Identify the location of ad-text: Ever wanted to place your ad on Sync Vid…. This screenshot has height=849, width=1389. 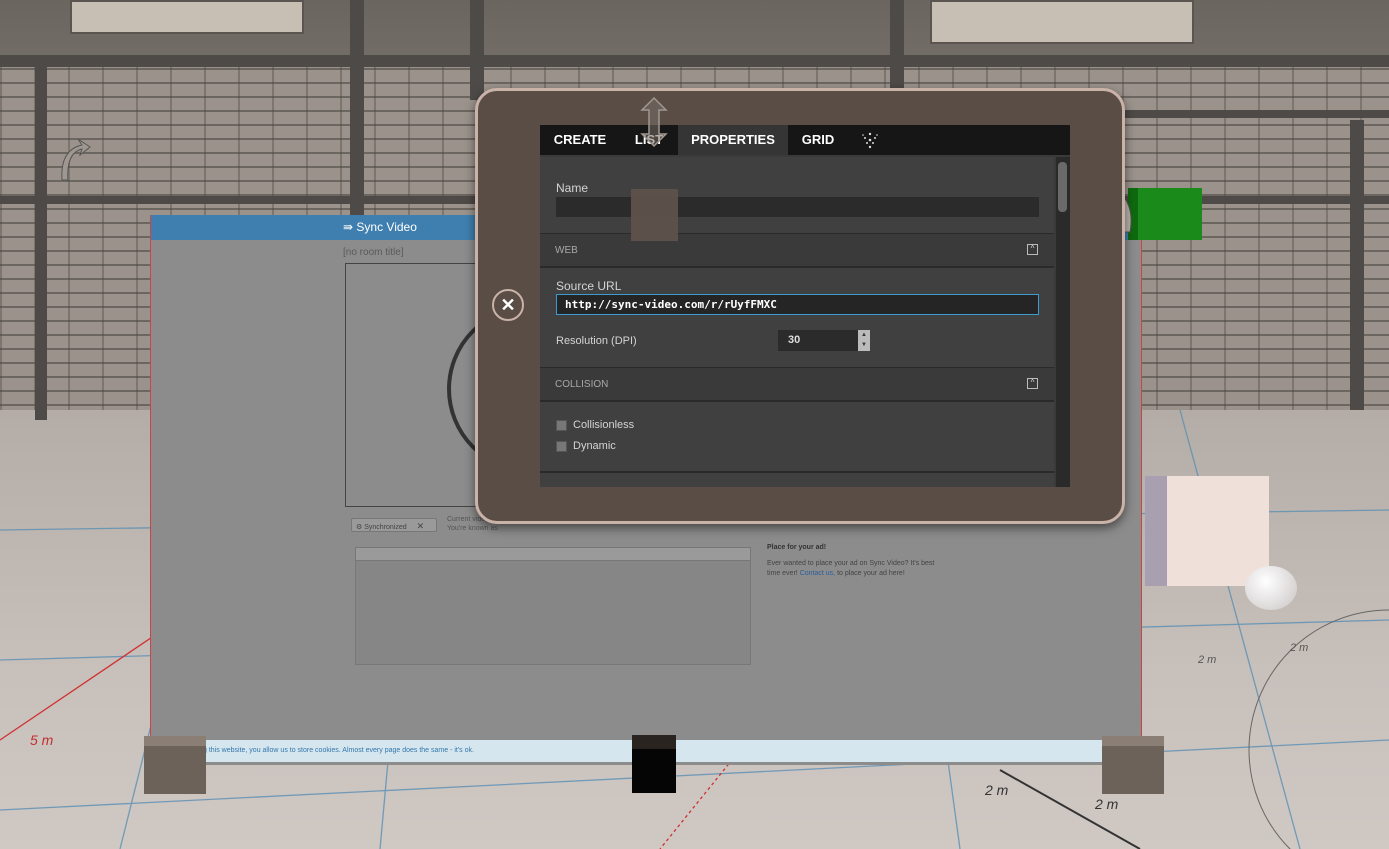
(851, 568).